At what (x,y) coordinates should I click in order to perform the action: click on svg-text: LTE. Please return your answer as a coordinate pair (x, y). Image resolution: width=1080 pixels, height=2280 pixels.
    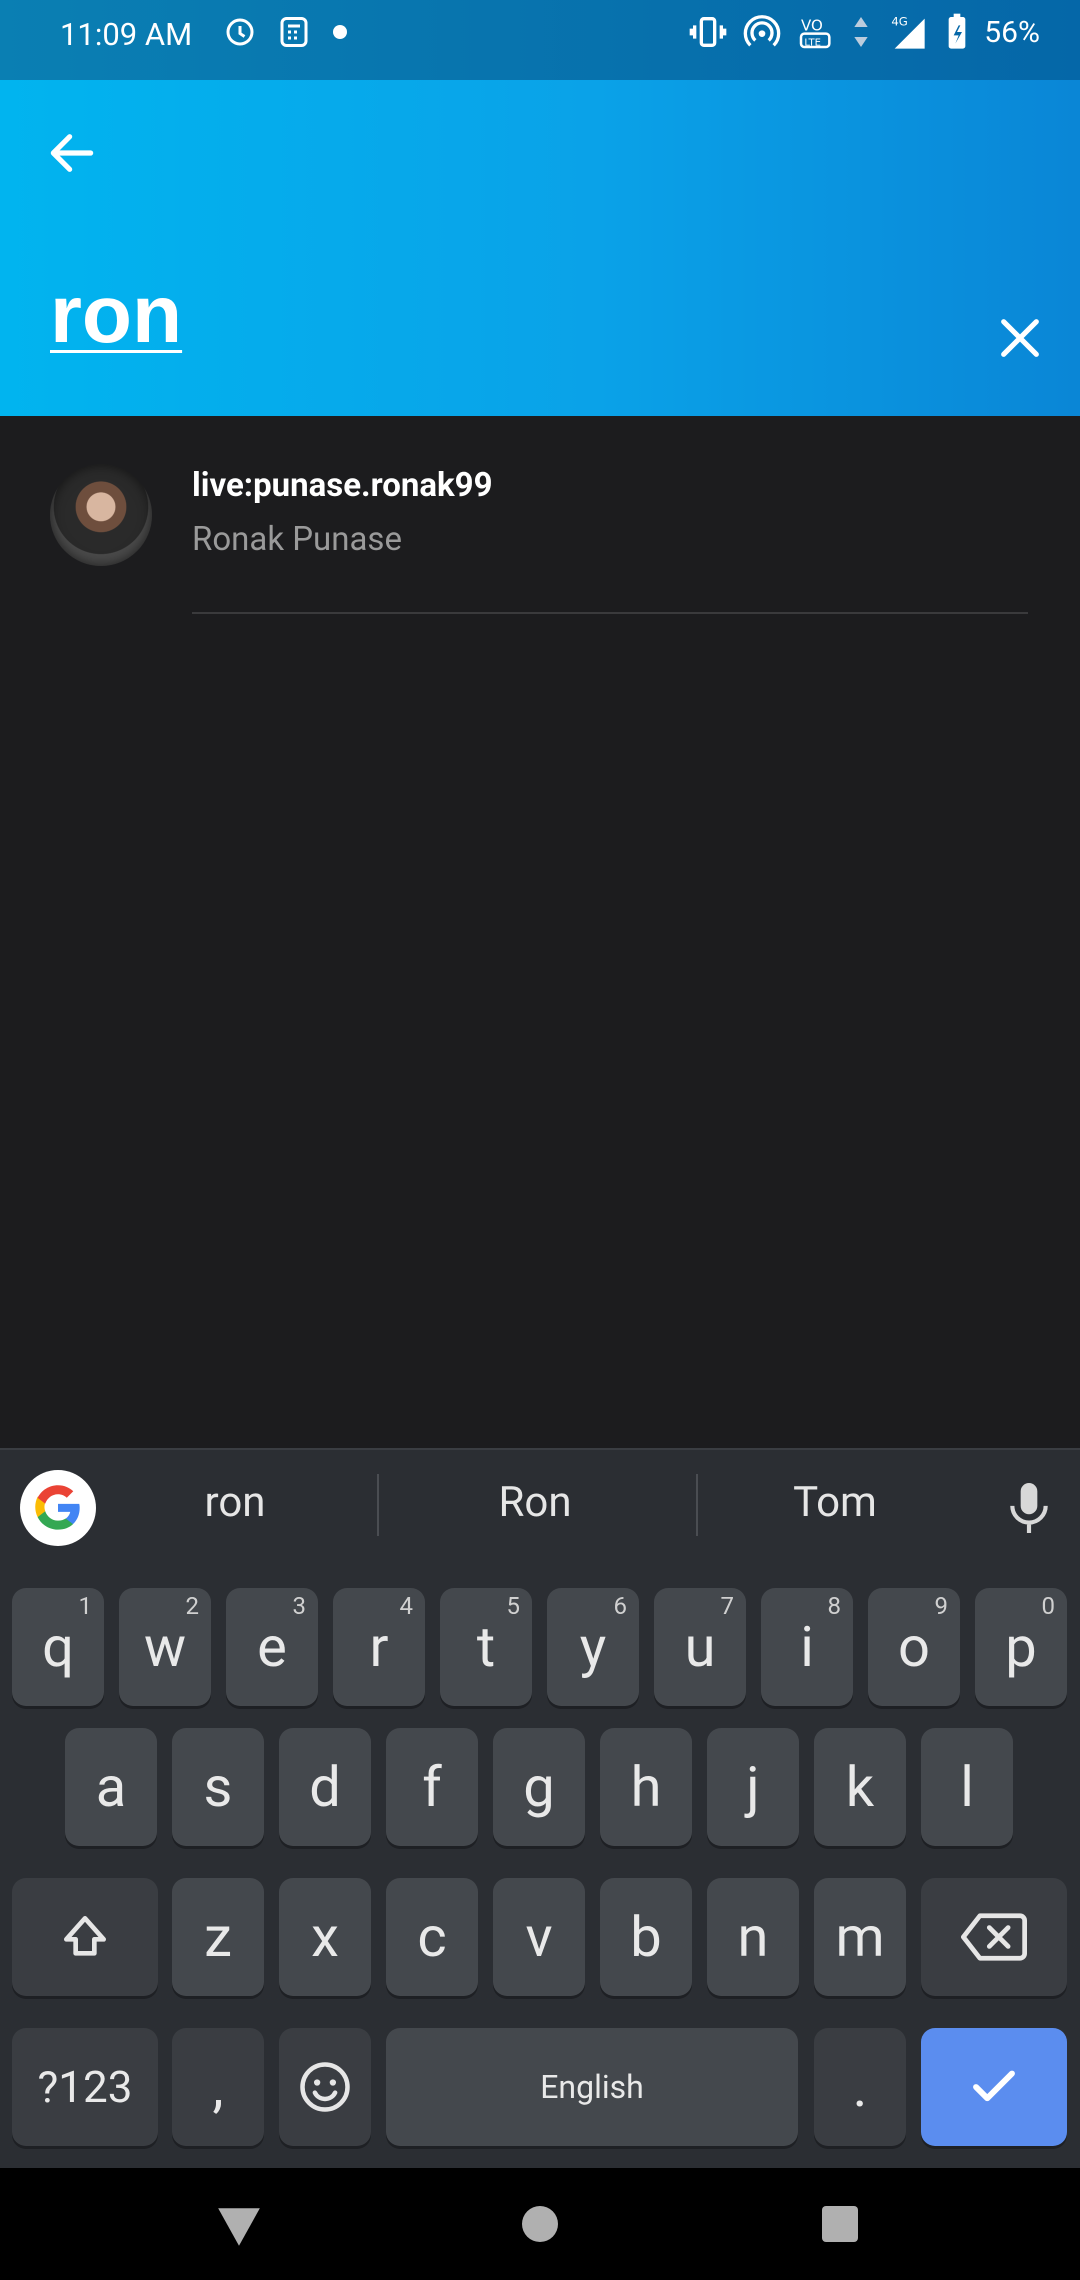
    Looking at the image, I should click on (813, 42).